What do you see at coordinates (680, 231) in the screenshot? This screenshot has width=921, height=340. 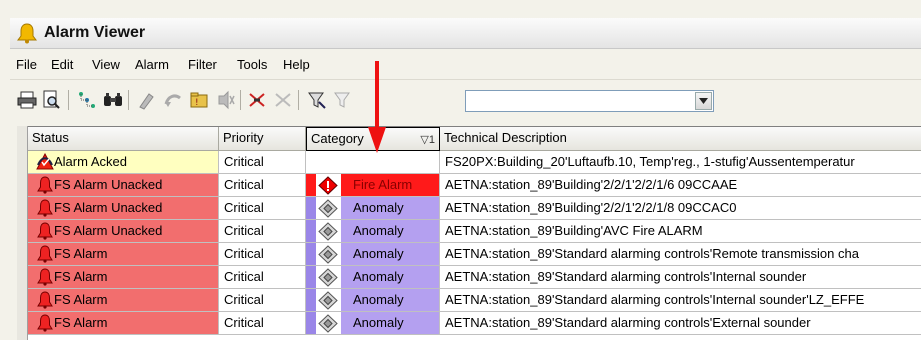 I see `description-cell: AETNA:station_89'Building'AVC Fire ALARM` at bounding box center [680, 231].